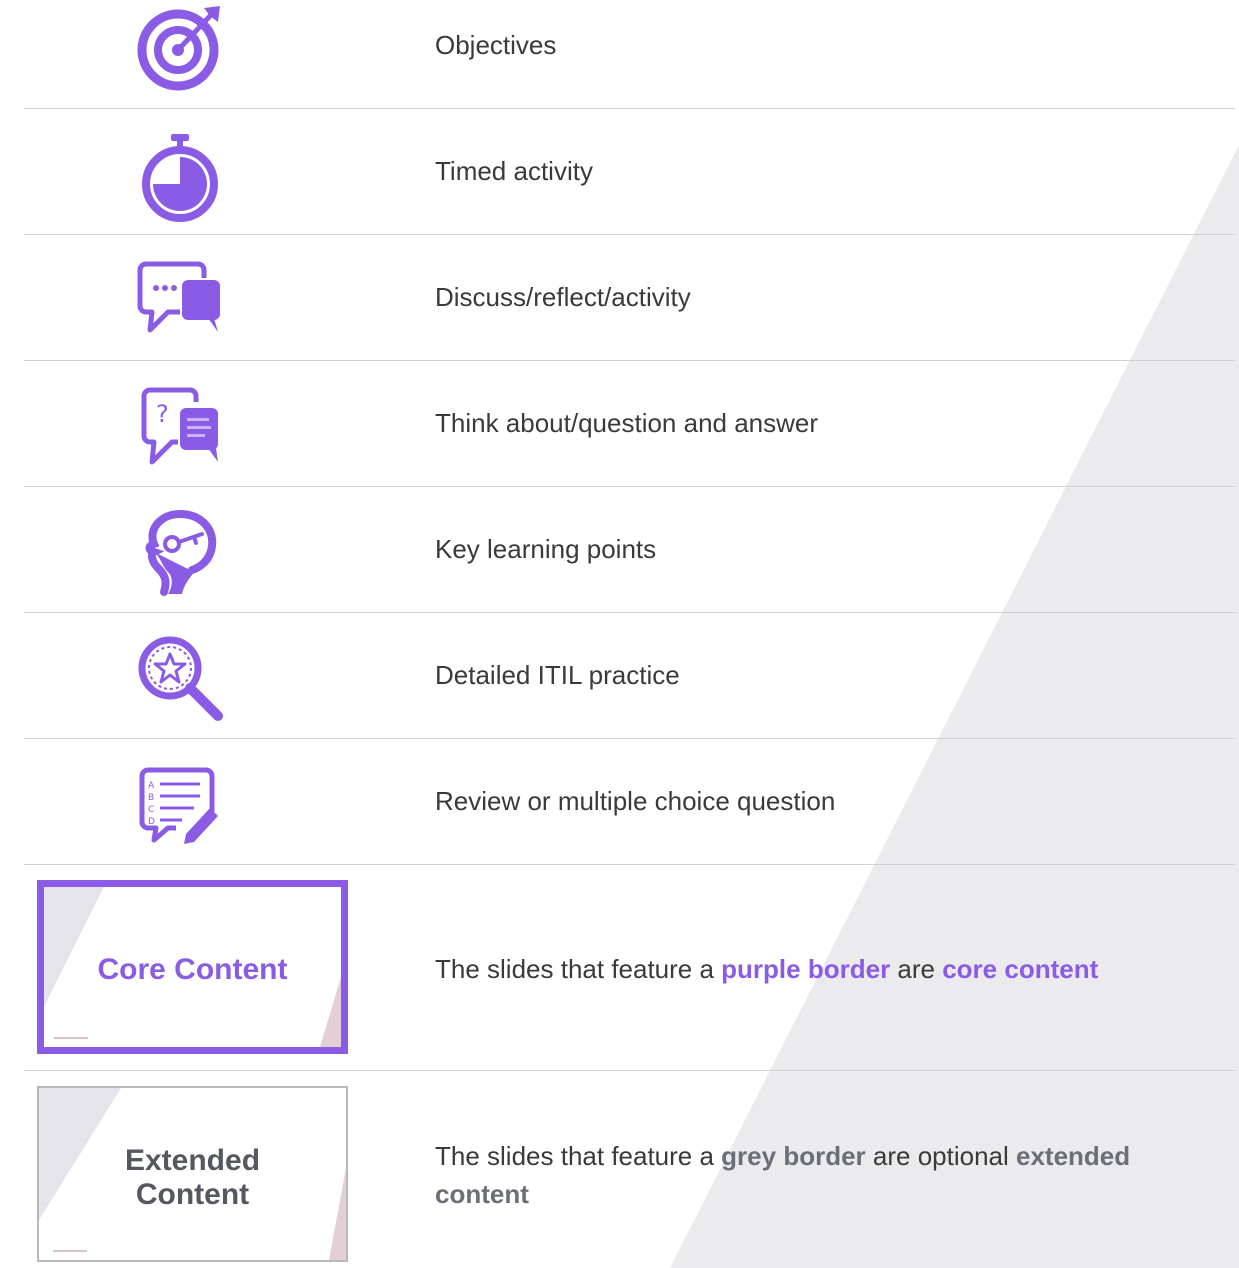 The height and width of the screenshot is (1268, 1239). Describe the element at coordinates (557, 675) in the screenshot. I see `itil-practice-label: Detailed ITIL practice` at that location.